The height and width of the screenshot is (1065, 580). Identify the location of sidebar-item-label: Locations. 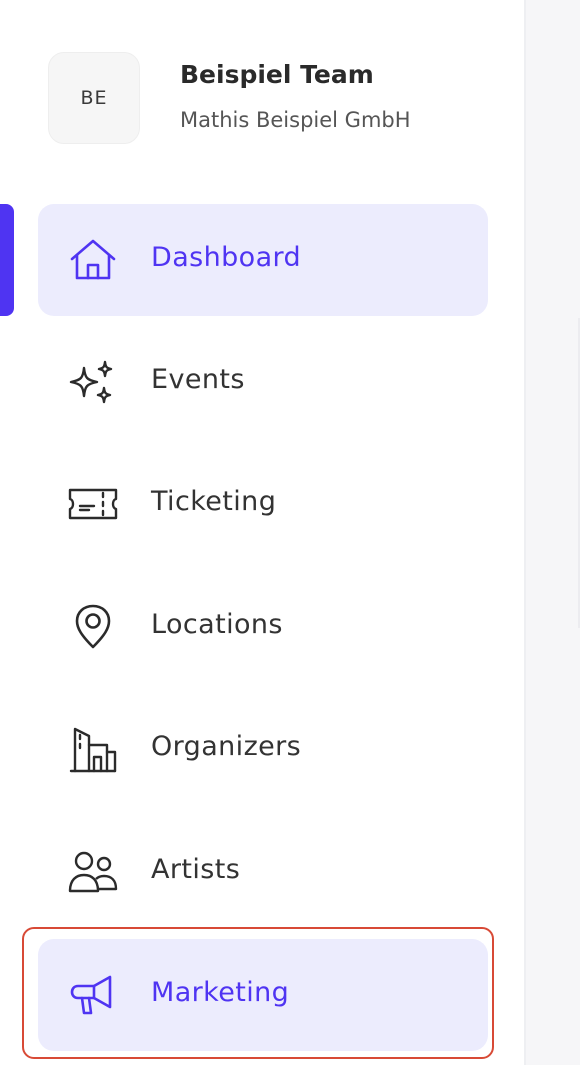
(217, 624).